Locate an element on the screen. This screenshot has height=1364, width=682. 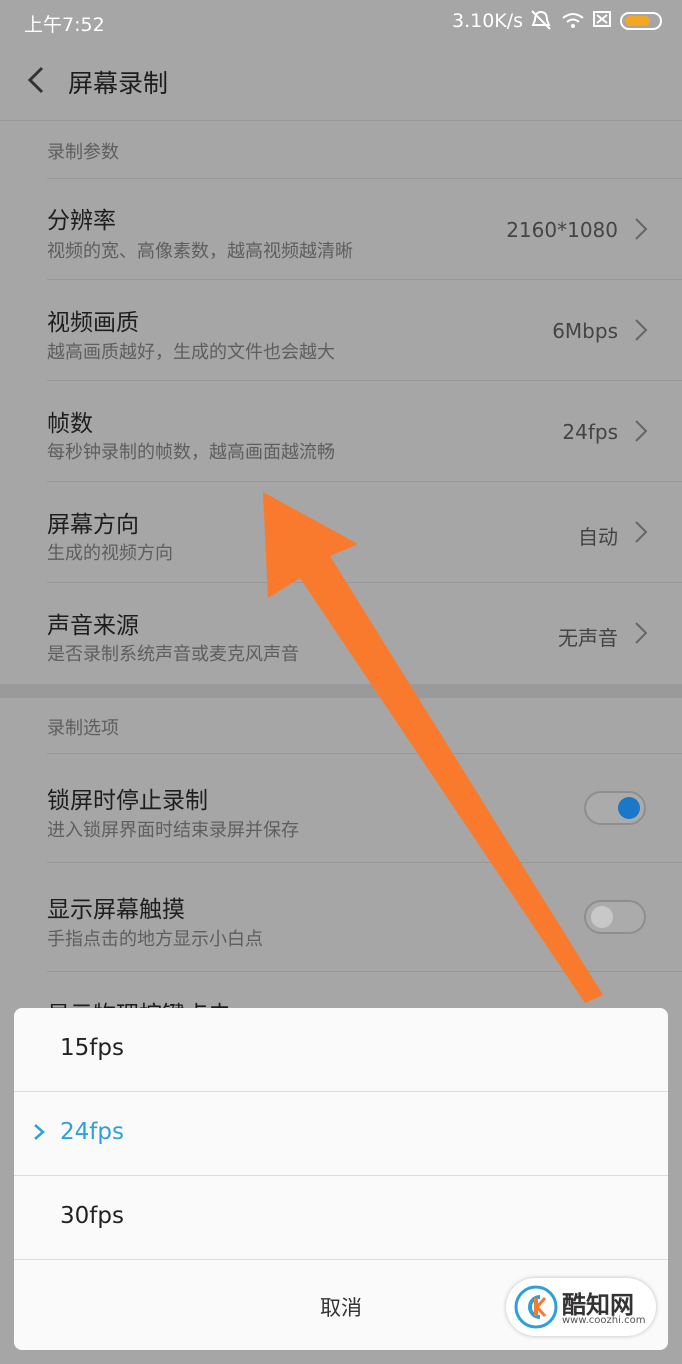
network-speed: 3.10K/s is located at coordinates (488, 21).